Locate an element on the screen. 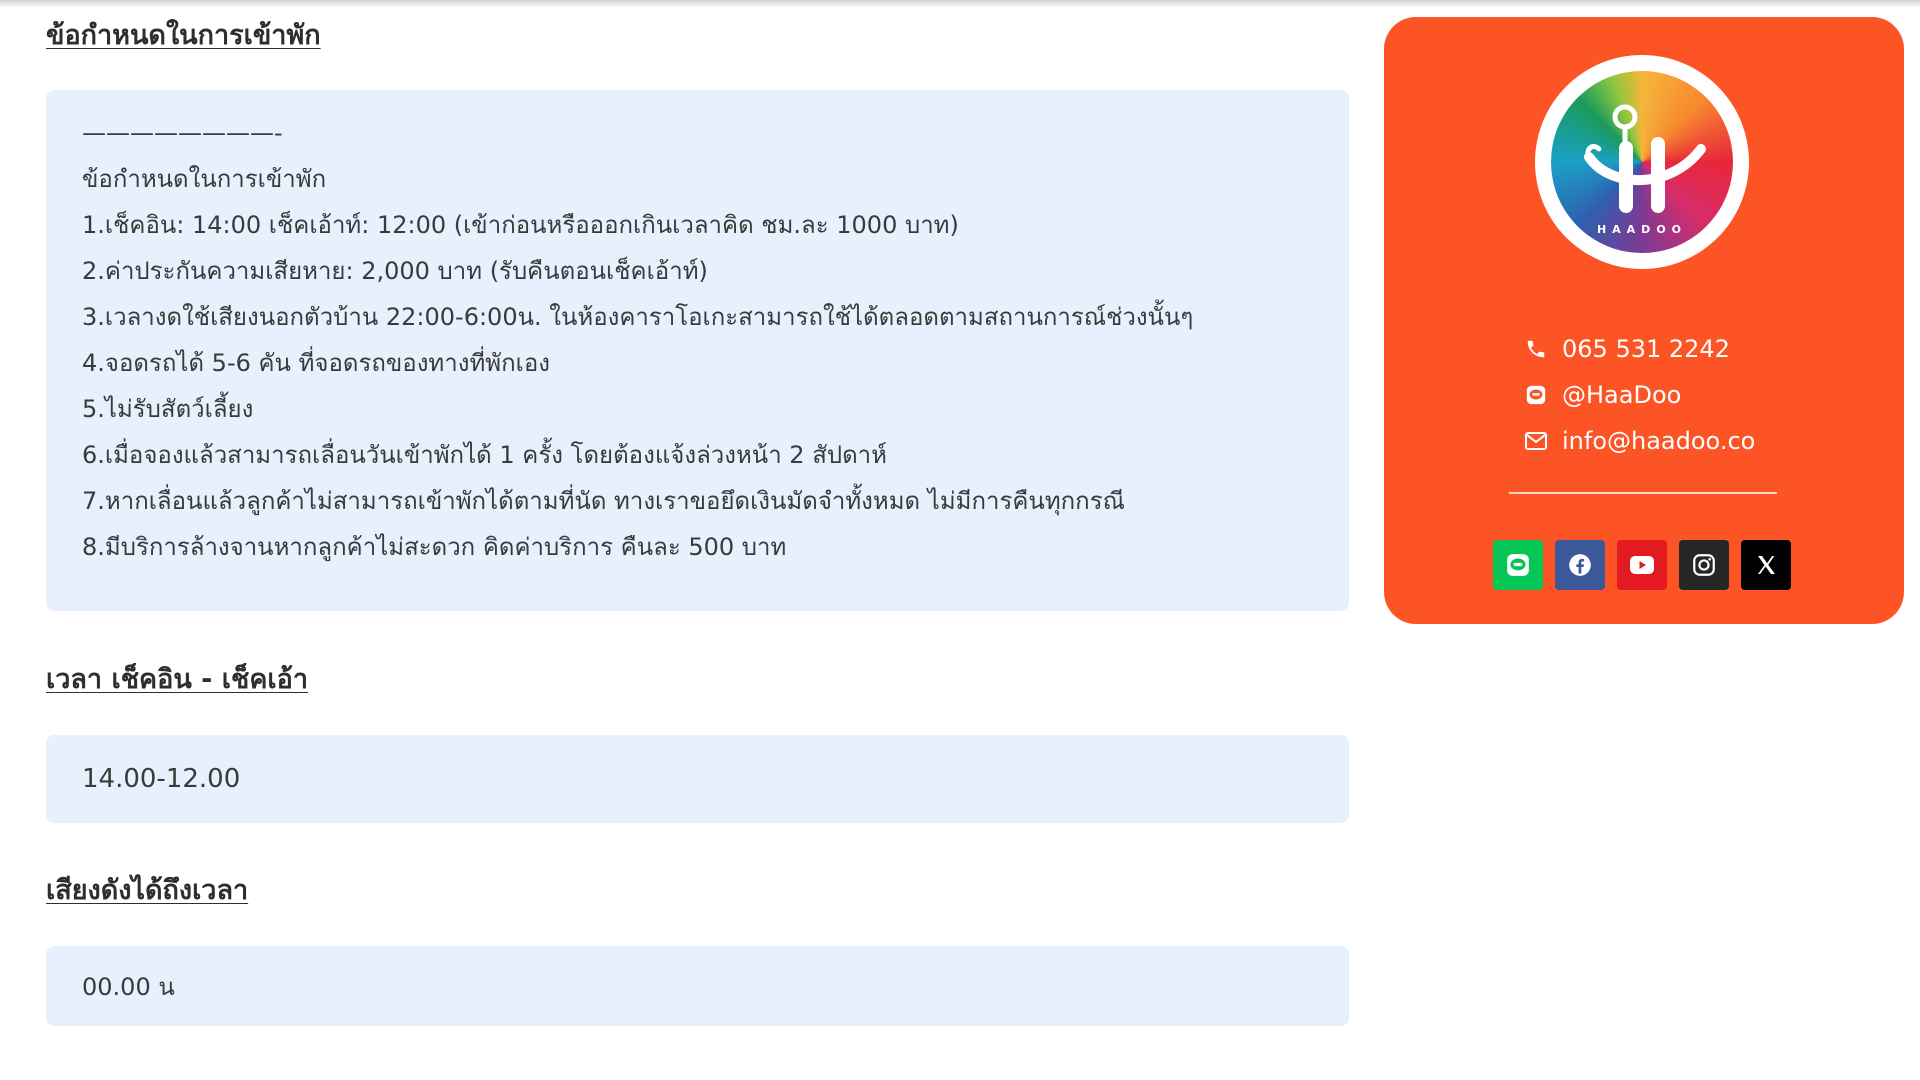  email-address: info@haadoo.co is located at coordinates (1659, 441).